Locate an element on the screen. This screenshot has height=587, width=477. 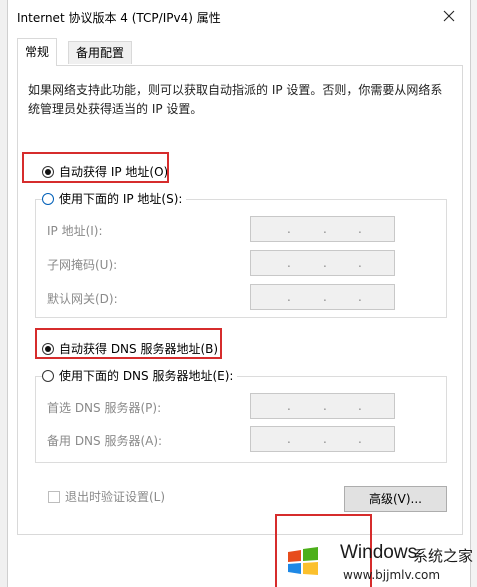
background-window-strip is located at coordinates (3, 293).